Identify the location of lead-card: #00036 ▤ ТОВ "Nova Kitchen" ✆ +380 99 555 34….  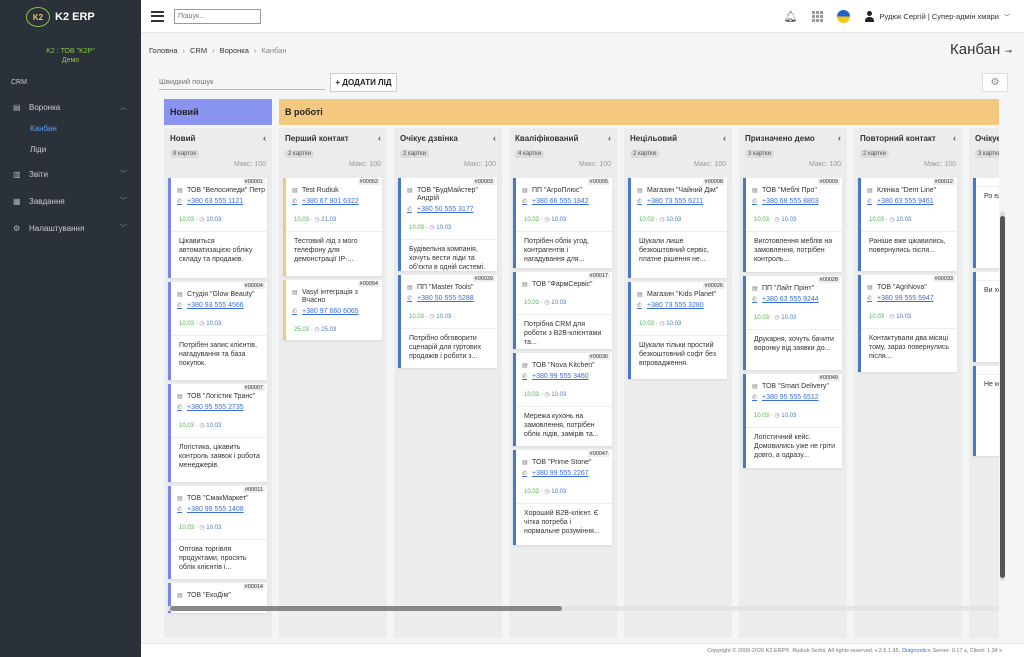
(562, 399).